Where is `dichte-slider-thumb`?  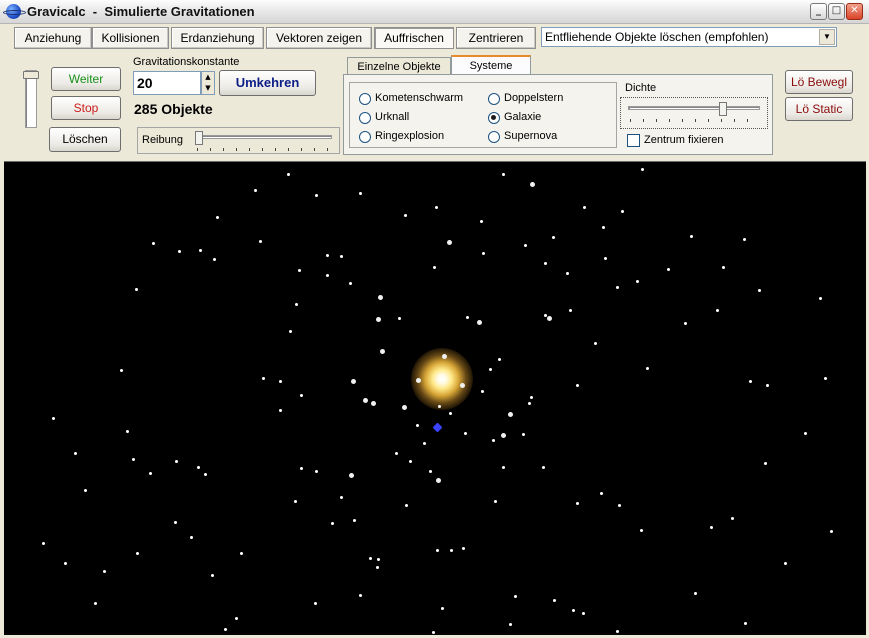 dichte-slider-thumb is located at coordinates (723, 109).